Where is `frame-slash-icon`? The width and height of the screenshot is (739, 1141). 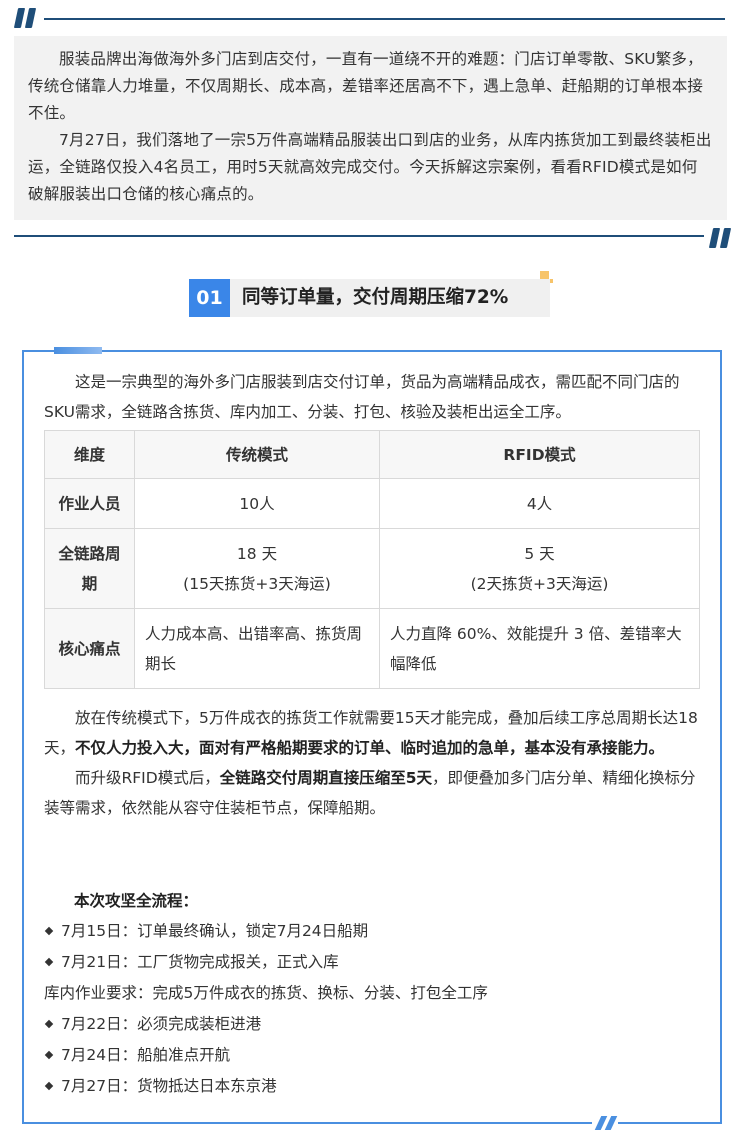
frame-slash-icon is located at coordinates (605, 1124).